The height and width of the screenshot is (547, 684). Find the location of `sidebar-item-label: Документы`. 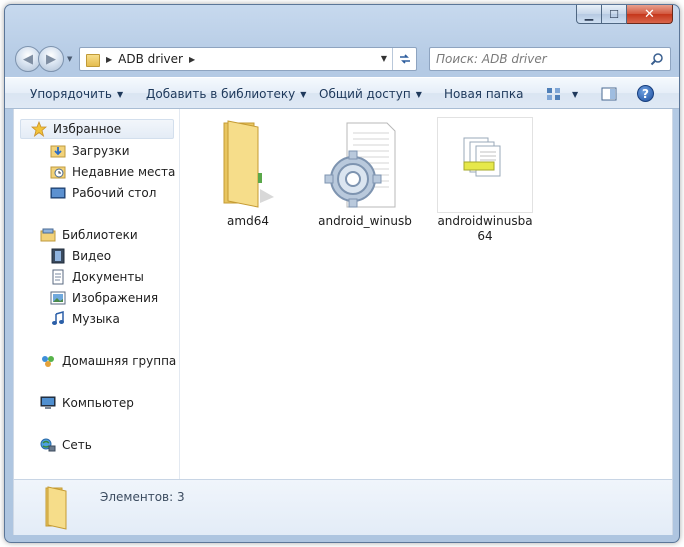

sidebar-item-label: Документы is located at coordinates (108, 277).